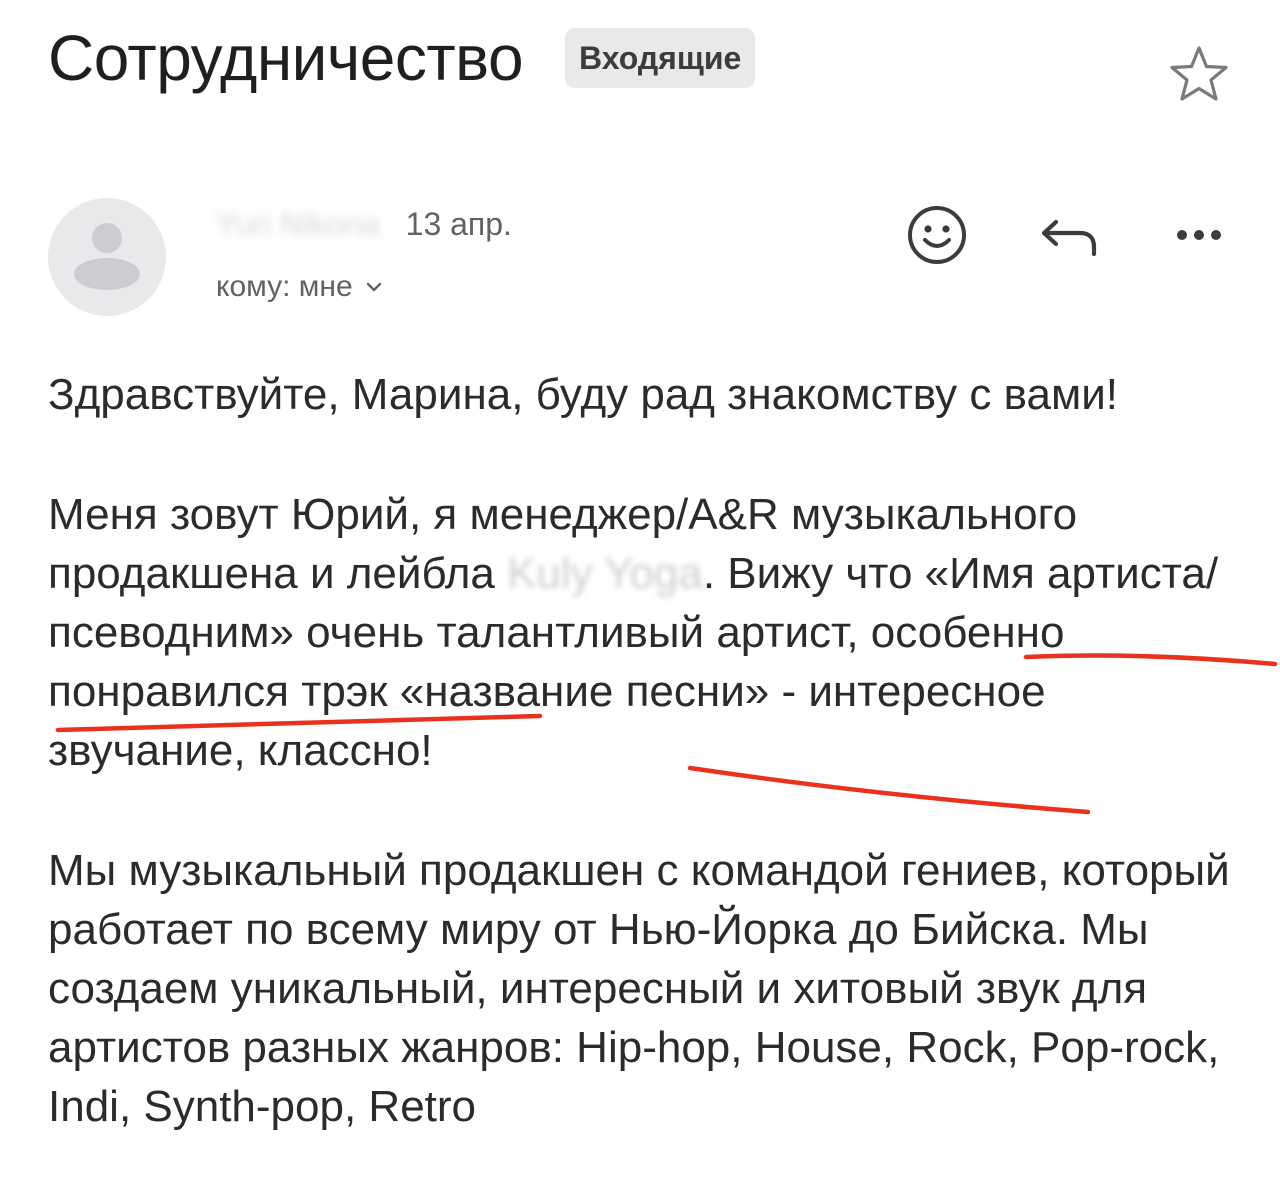  Describe the element at coordinates (1199, 235) in the screenshot. I see `more-options-icon` at that location.